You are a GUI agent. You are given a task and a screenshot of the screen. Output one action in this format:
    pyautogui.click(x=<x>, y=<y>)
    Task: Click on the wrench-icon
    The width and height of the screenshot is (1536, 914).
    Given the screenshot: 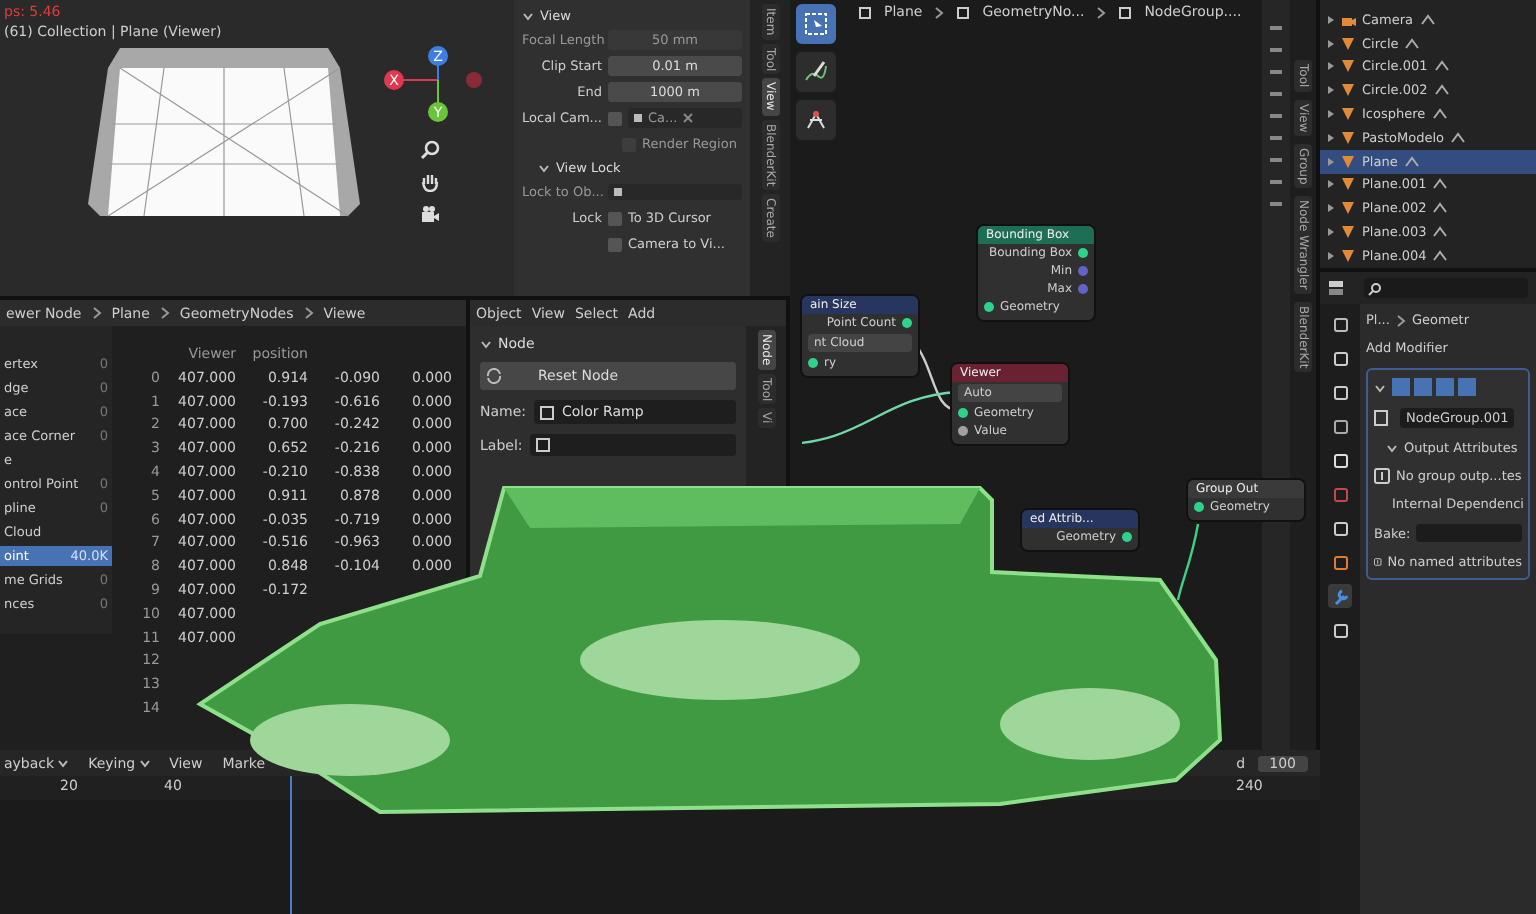 What is the action you would take?
    pyautogui.click(x=1340, y=596)
    